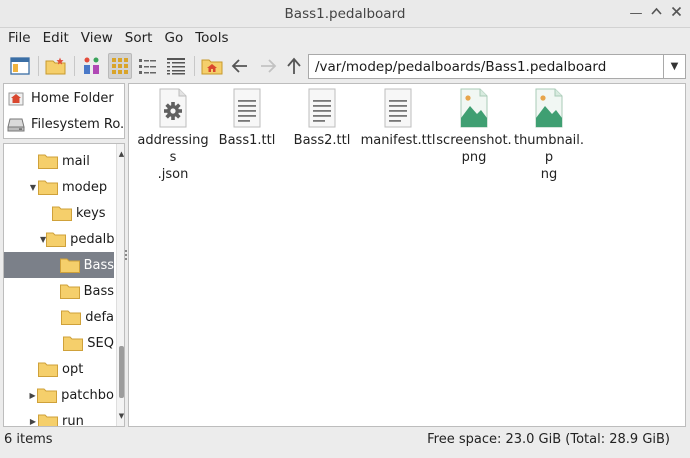 The height and width of the screenshot is (458, 690). Describe the element at coordinates (72, 98) in the screenshot. I see `place-label: Home Folder` at that location.